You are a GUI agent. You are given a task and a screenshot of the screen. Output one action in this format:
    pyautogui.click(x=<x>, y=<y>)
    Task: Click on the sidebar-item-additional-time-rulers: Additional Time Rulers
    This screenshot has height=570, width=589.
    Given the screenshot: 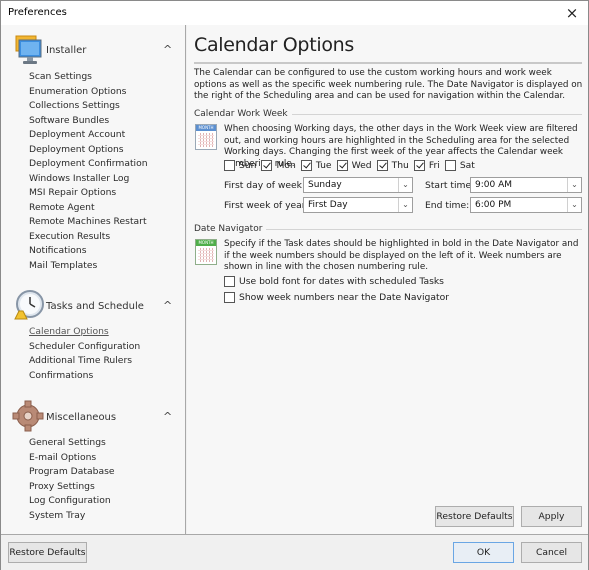 What is the action you would take?
    pyautogui.click(x=80, y=360)
    